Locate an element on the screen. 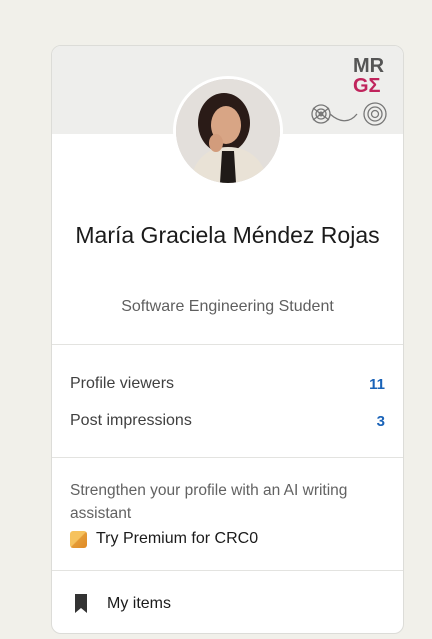 The width and height of the screenshot is (432, 639). premium-icon is located at coordinates (78, 539).